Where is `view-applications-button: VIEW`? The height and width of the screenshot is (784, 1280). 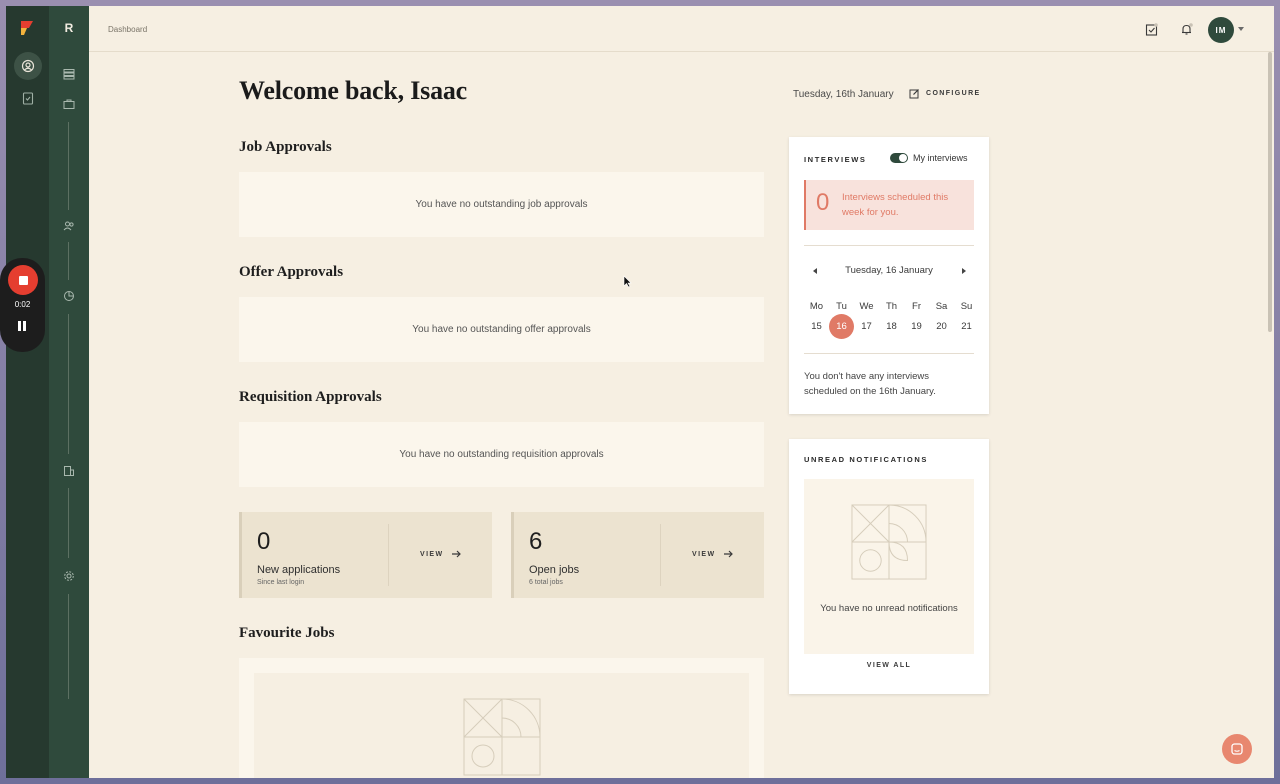
view-applications-button: VIEW is located at coordinates (441, 554).